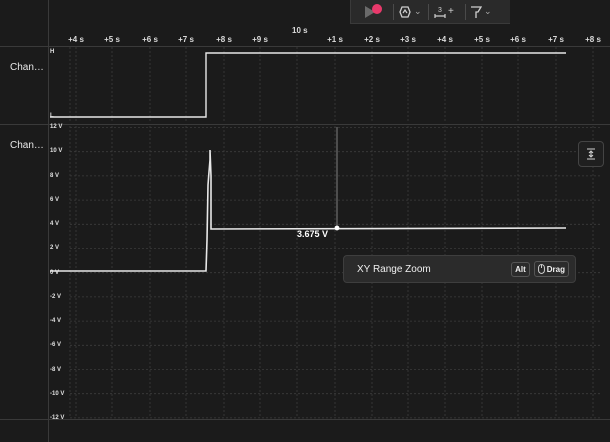 The height and width of the screenshot is (442, 610). Describe the element at coordinates (337, 228) in the screenshot. I see `measurement-point` at that location.